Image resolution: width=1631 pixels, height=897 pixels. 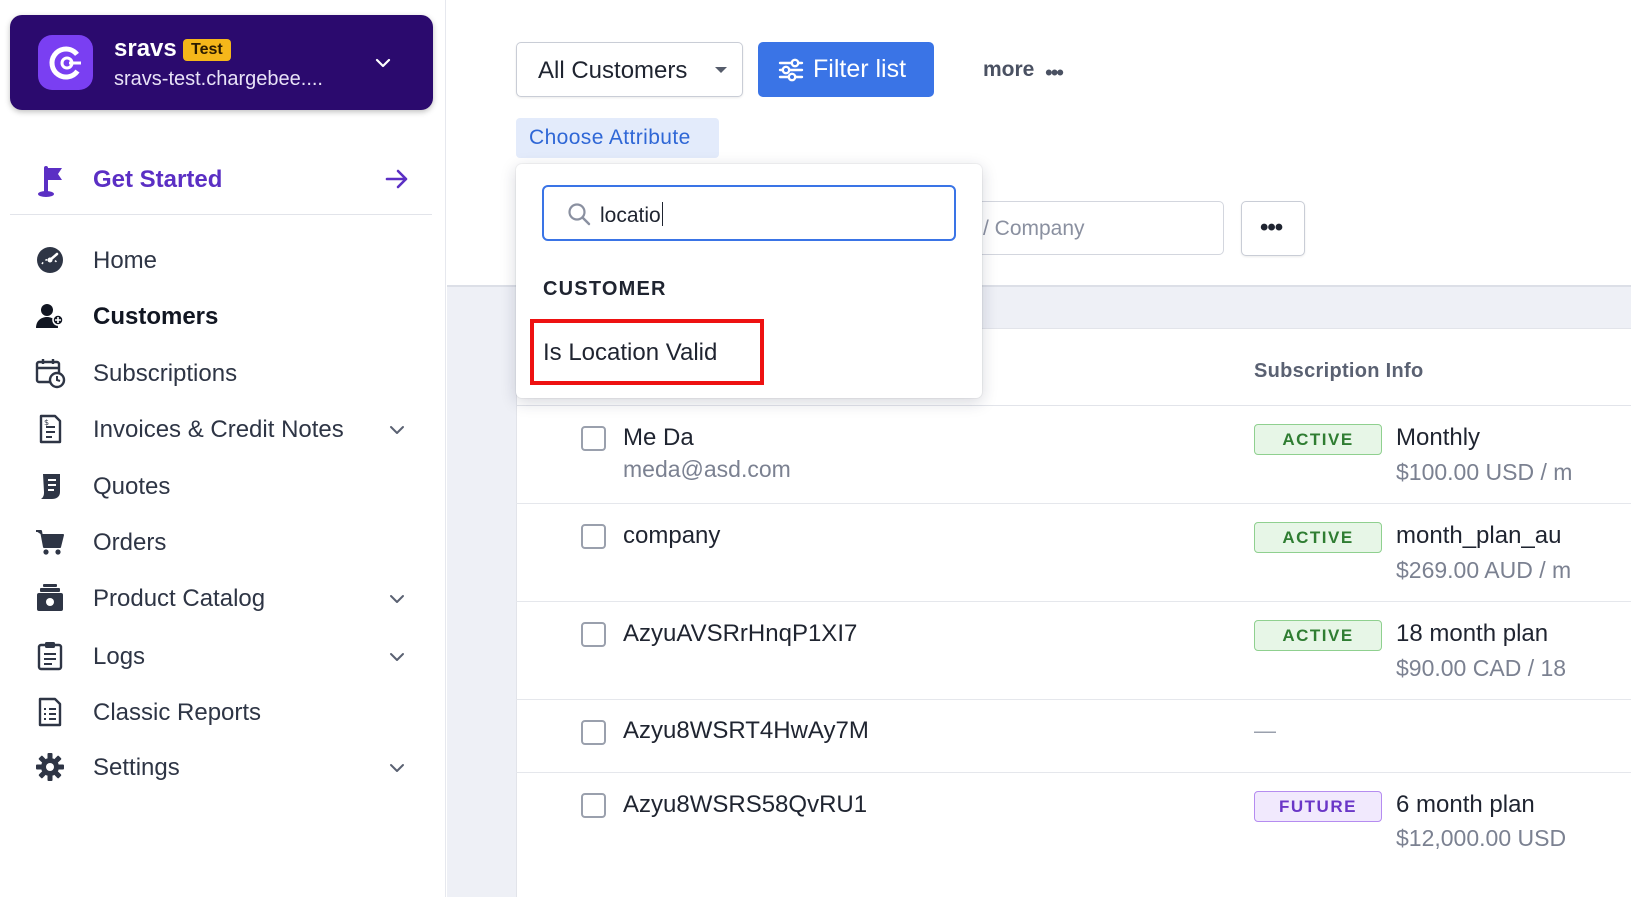 I want to click on column-header-subscription-info: Subscription Info, so click(x=1339, y=371).